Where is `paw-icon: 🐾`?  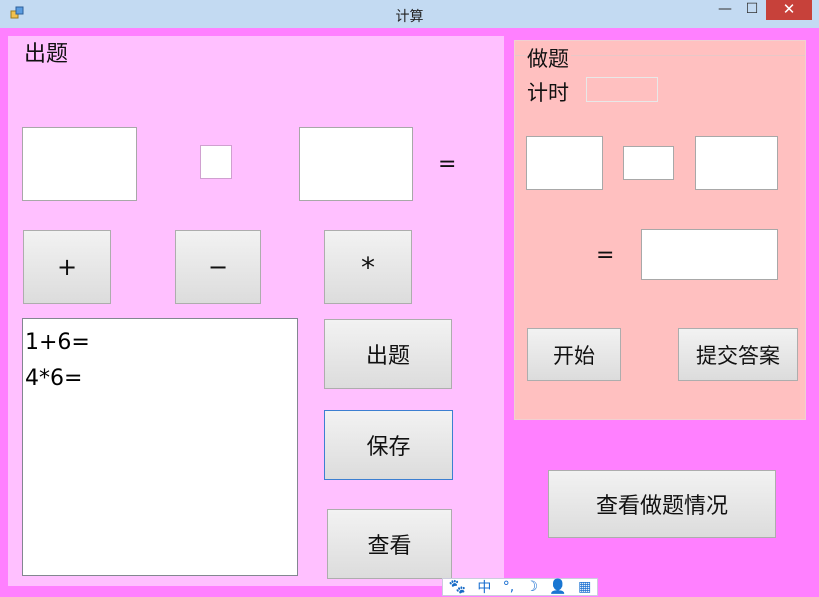 paw-icon: 🐾 is located at coordinates (457, 587).